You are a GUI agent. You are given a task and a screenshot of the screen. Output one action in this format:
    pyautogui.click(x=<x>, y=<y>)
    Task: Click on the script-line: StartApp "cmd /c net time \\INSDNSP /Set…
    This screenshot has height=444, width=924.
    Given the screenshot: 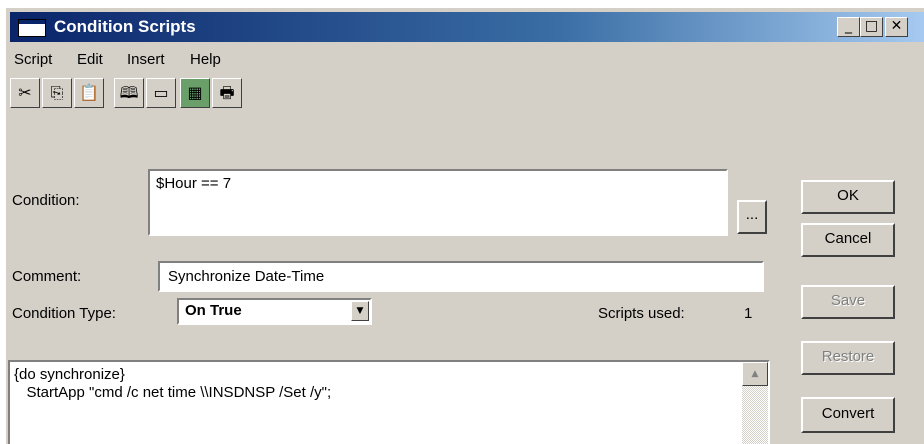 What is the action you would take?
    pyautogui.click(x=173, y=392)
    